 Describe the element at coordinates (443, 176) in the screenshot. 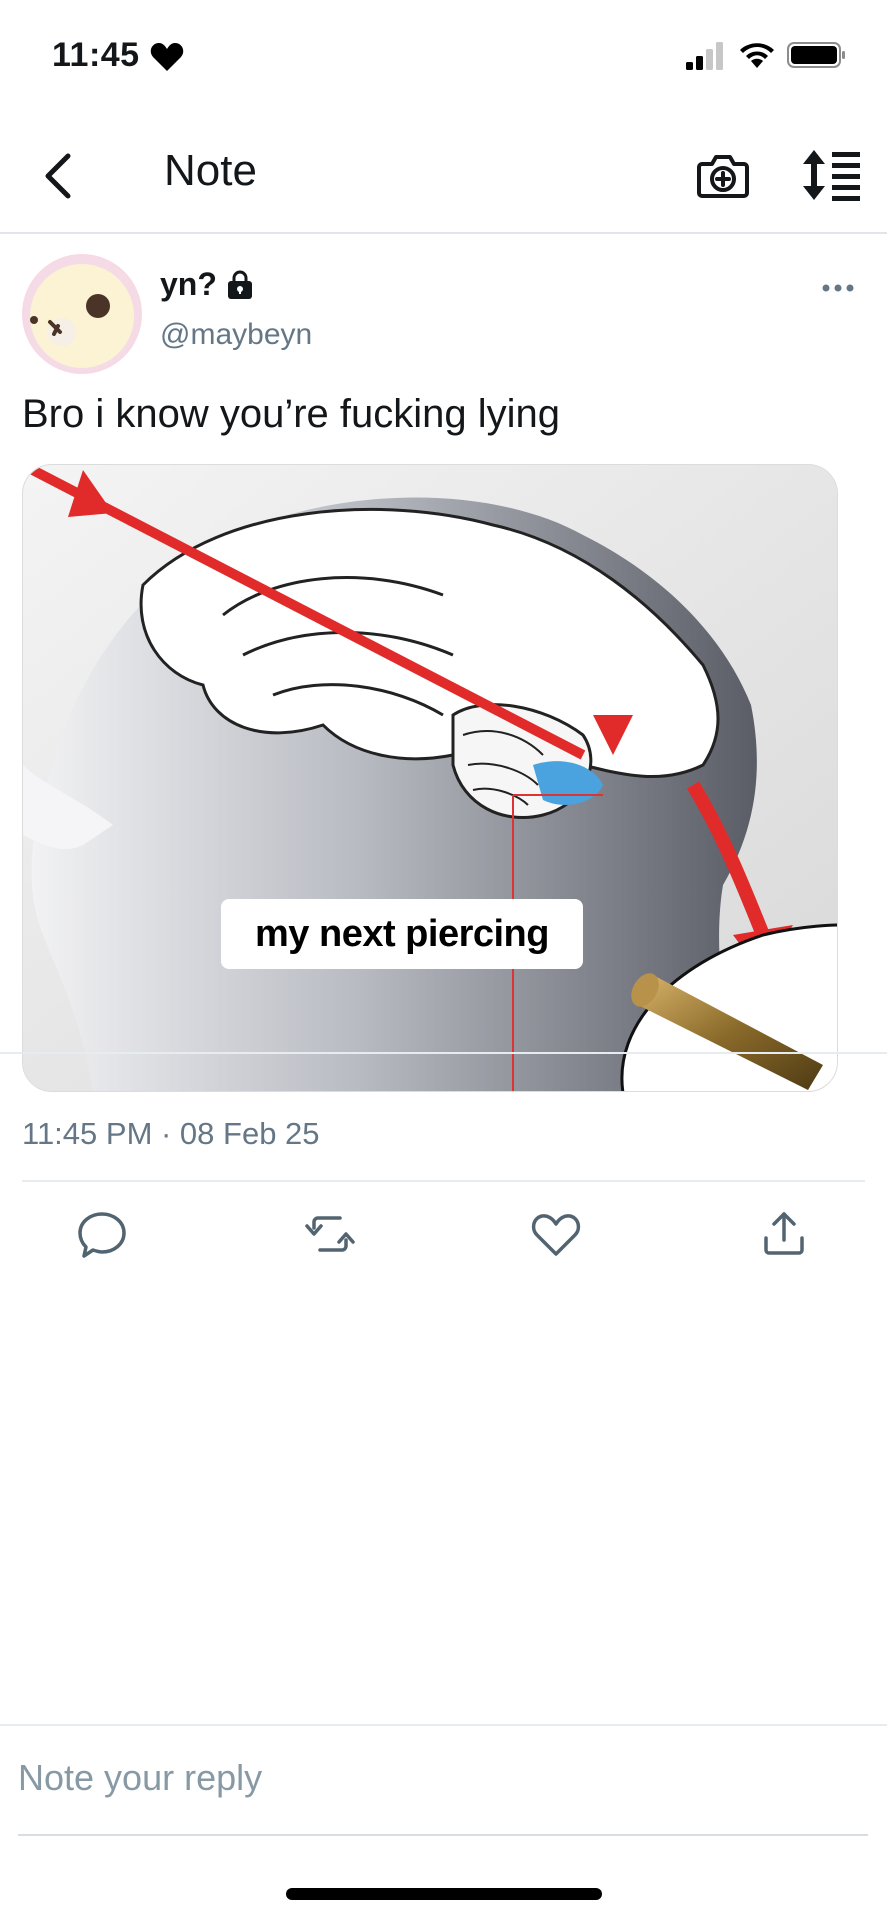

I see `nav-bar: Note` at that location.